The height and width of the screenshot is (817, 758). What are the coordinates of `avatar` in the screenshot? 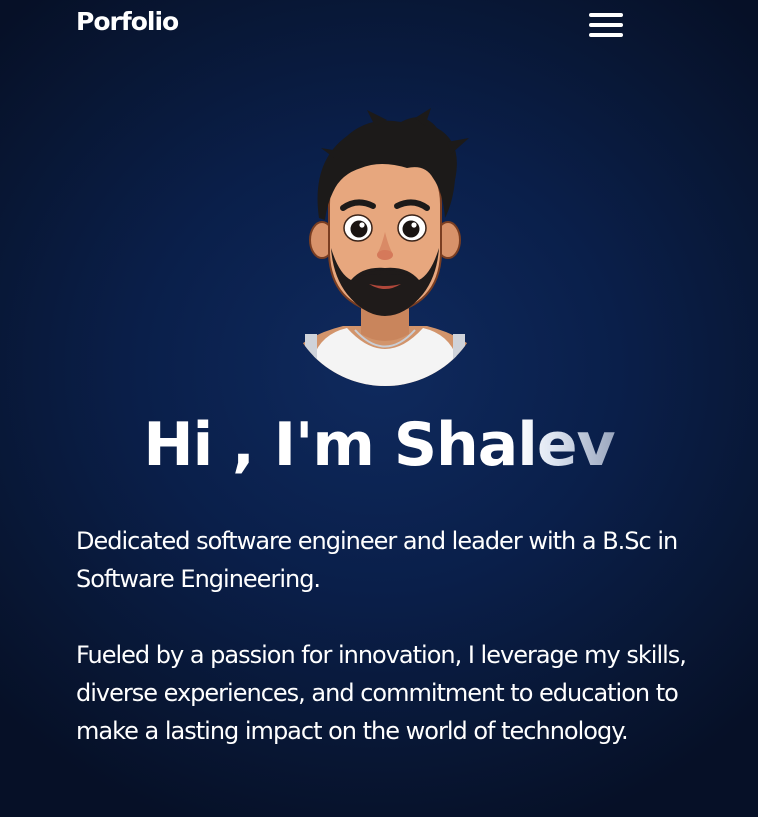 It's located at (385, 249).